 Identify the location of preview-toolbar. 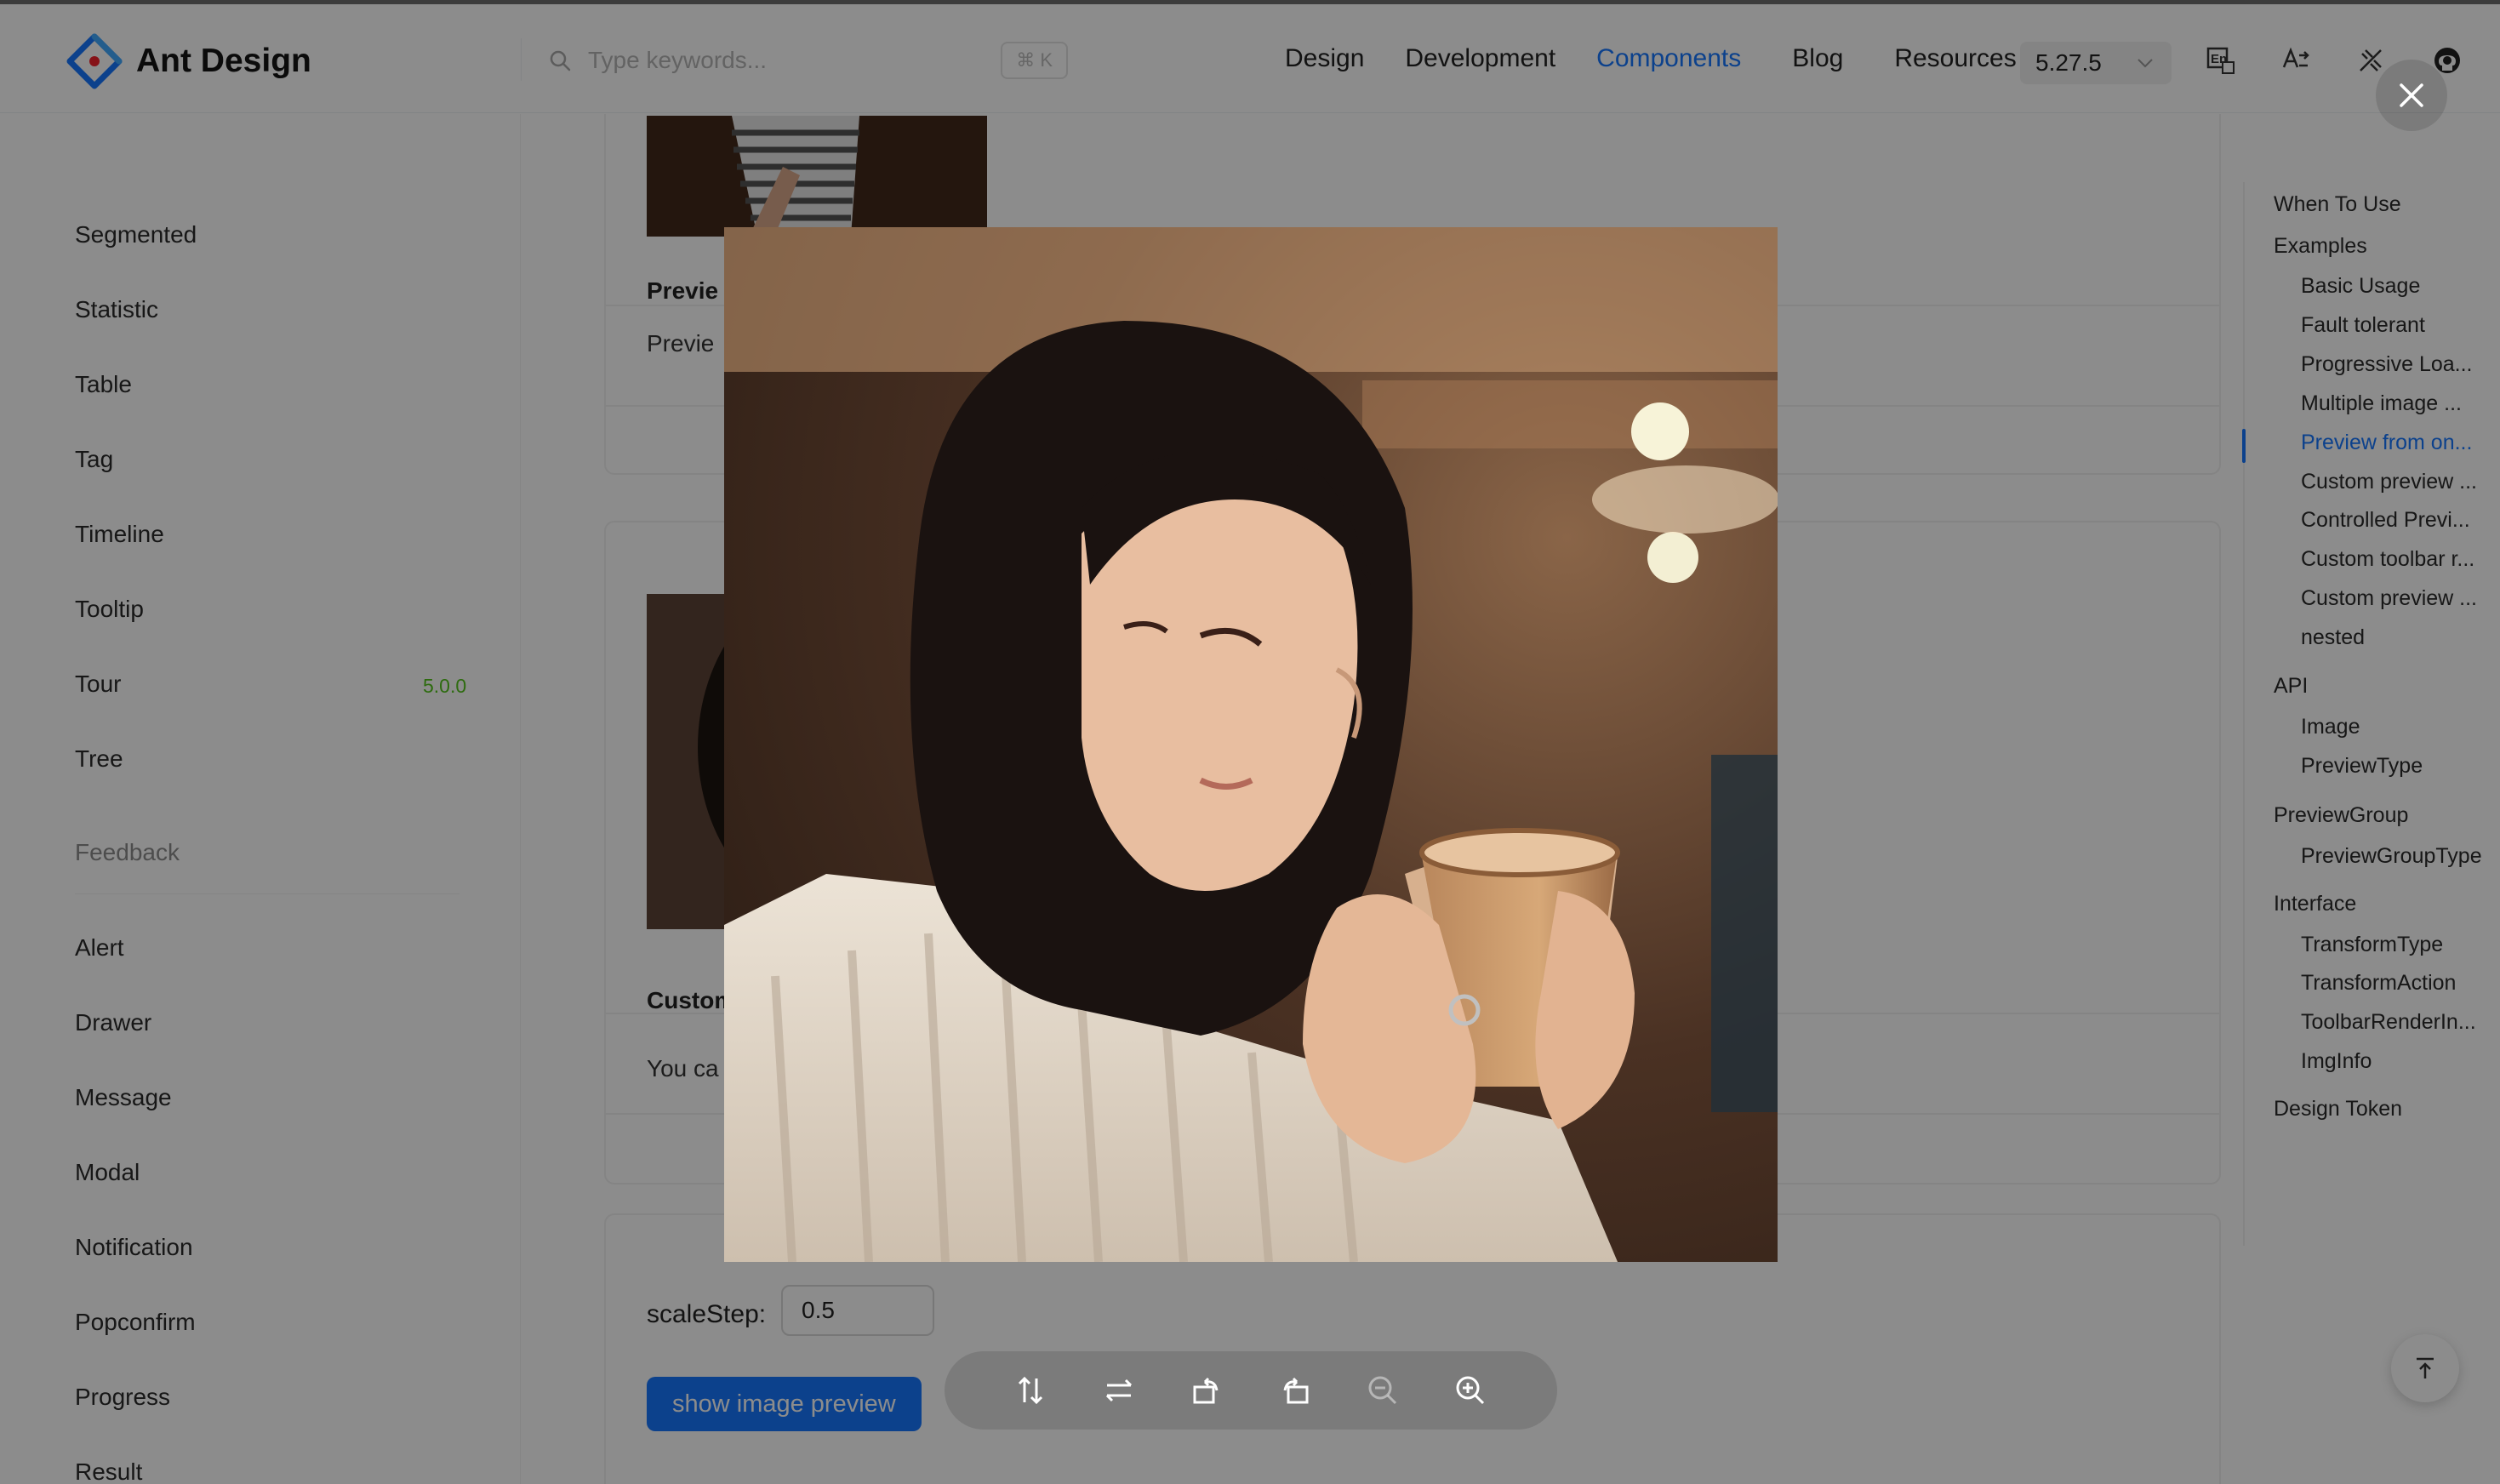
(1251, 1390).